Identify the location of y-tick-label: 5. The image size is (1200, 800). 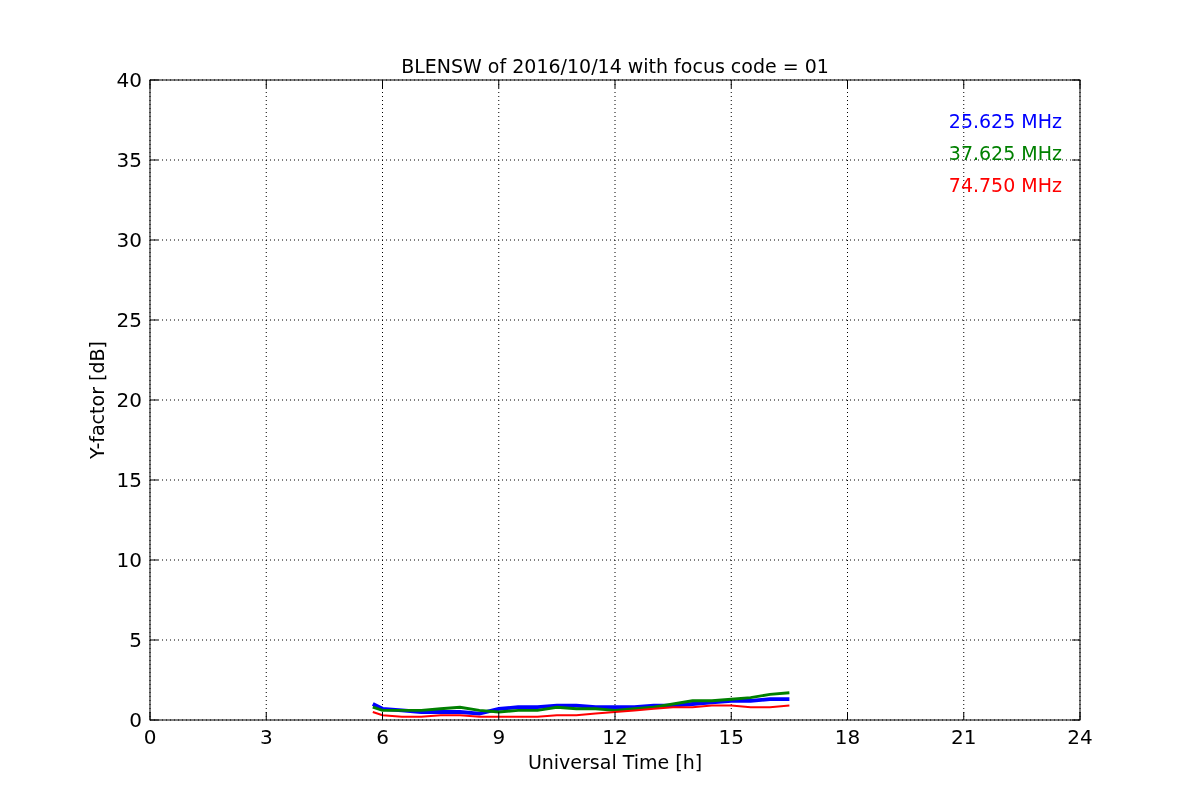
(135, 640).